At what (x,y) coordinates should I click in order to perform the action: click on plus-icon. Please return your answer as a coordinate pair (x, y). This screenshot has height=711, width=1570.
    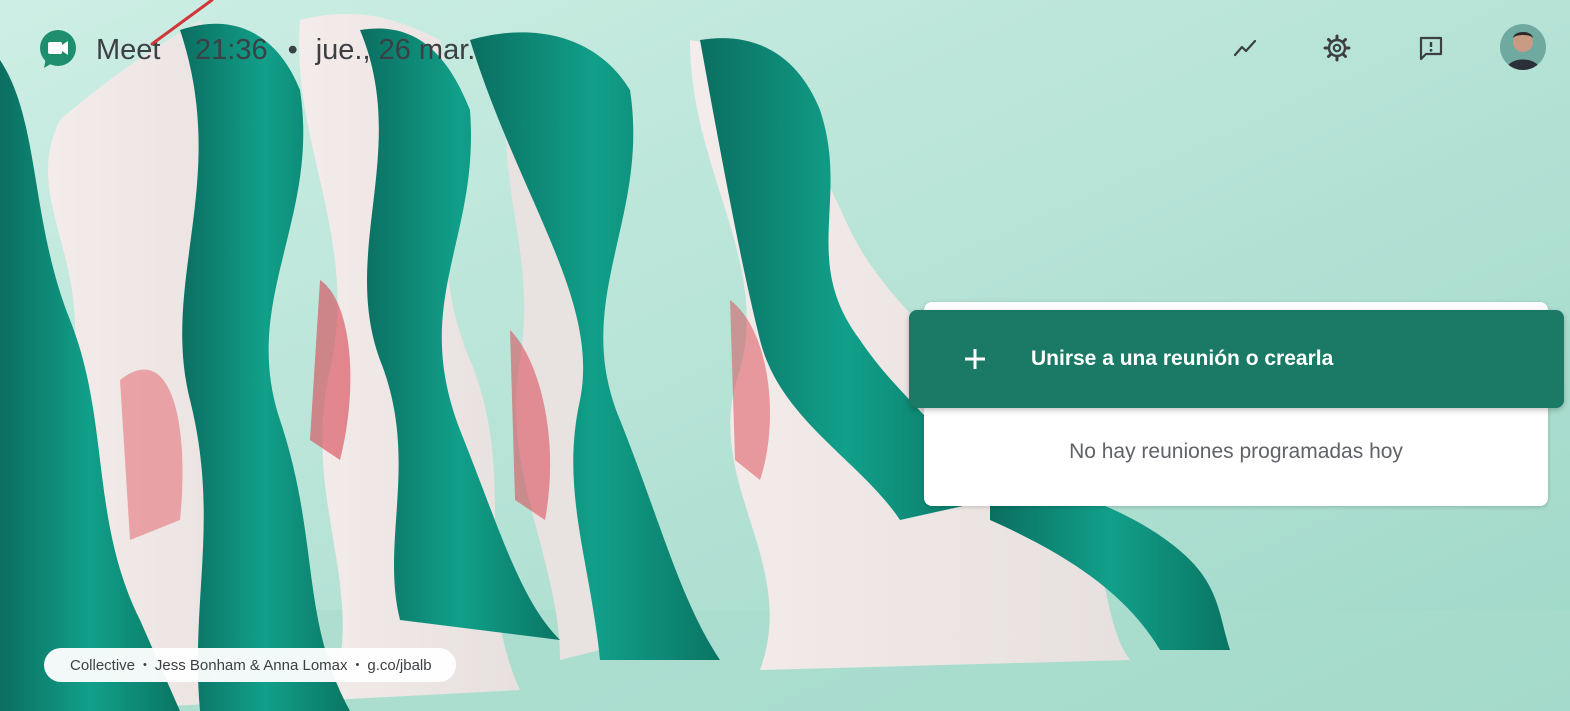
    Looking at the image, I should click on (975, 359).